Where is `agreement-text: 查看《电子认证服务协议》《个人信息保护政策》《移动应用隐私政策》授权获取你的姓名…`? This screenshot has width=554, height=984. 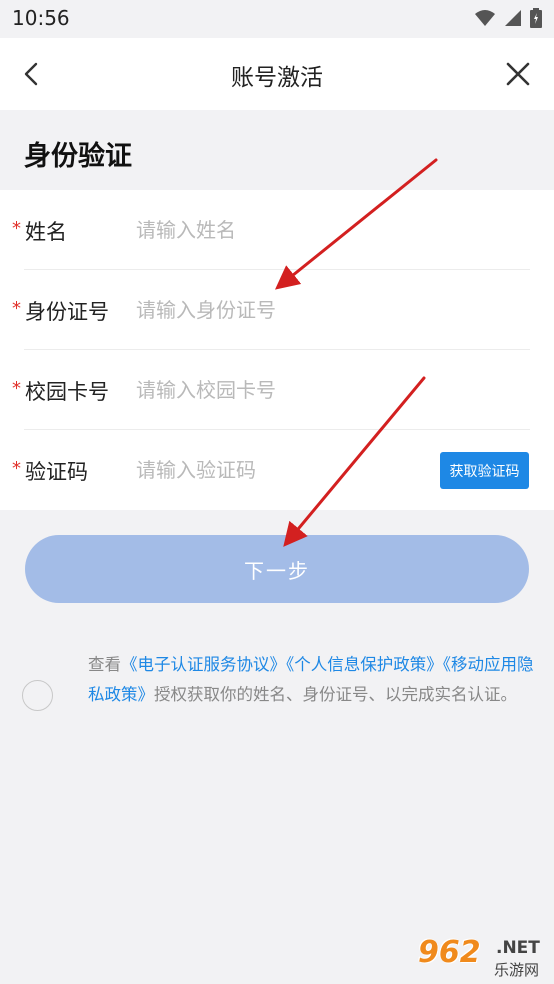
agreement-text: 查看《电子认证服务协议》《个人信息保护政策》《移动应用隐私政策》授权获取你的姓名… is located at coordinates (311, 680).